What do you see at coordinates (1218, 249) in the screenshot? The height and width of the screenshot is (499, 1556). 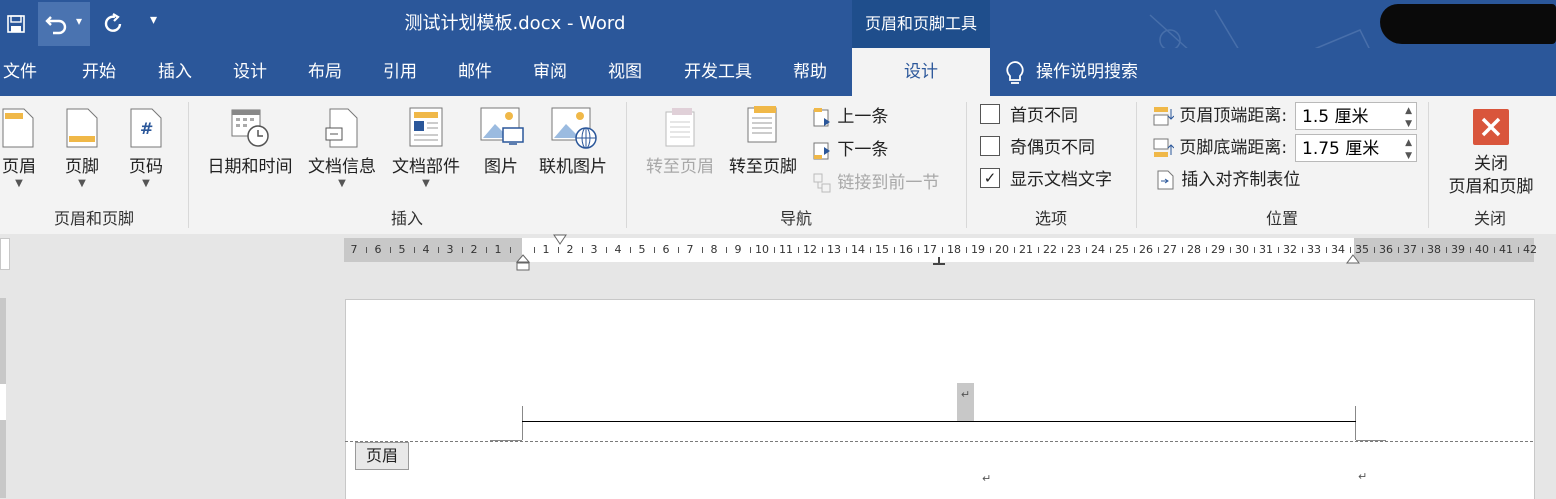 I see `ruler-number: 29` at bounding box center [1218, 249].